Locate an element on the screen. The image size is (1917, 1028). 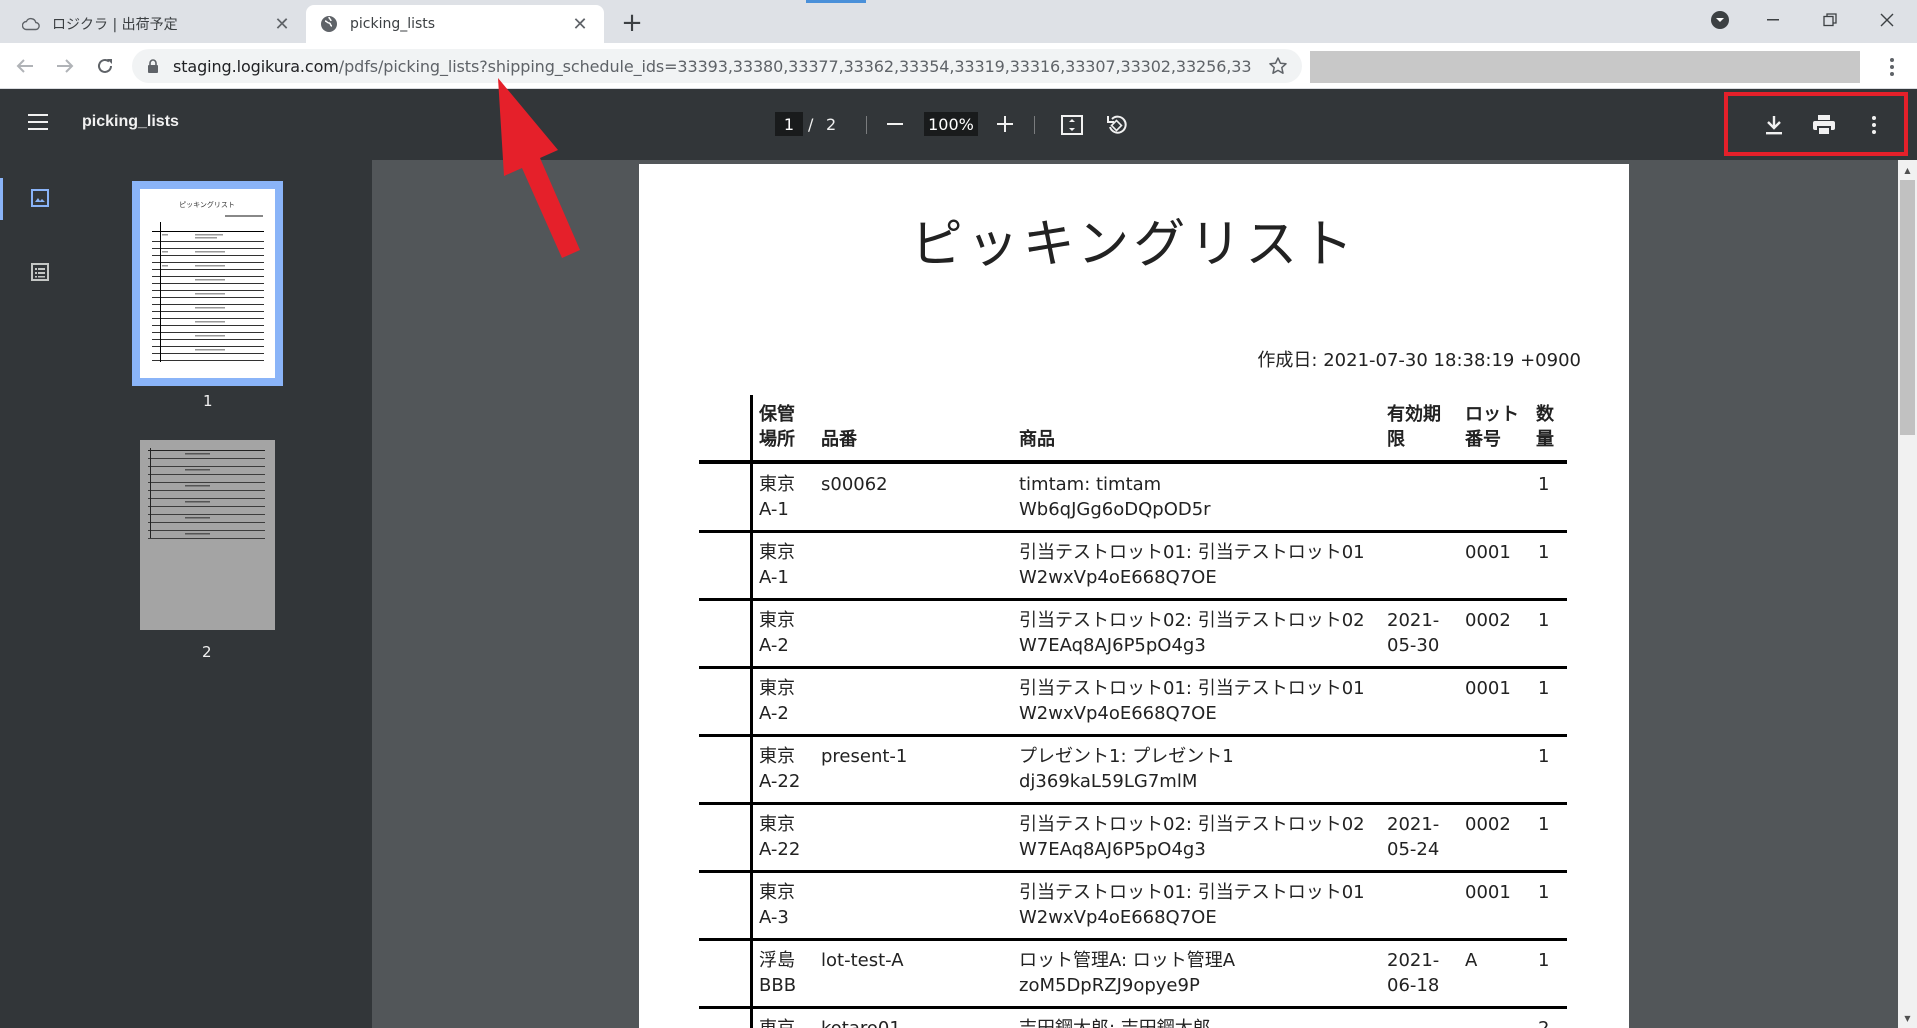
cell-product: プレゼント1: プレゼント1 dj369kaL59LG7mlM is located at coordinates (1126, 769).